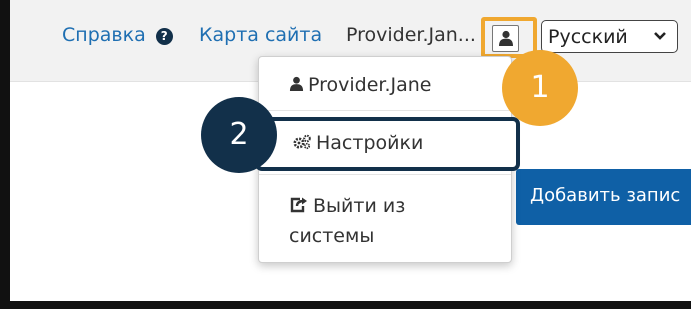 The width and height of the screenshot is (691, 309). Describe the element at coordinates (164, 36) in the screenshot. I see `question-circle-icon: ?` at that location.